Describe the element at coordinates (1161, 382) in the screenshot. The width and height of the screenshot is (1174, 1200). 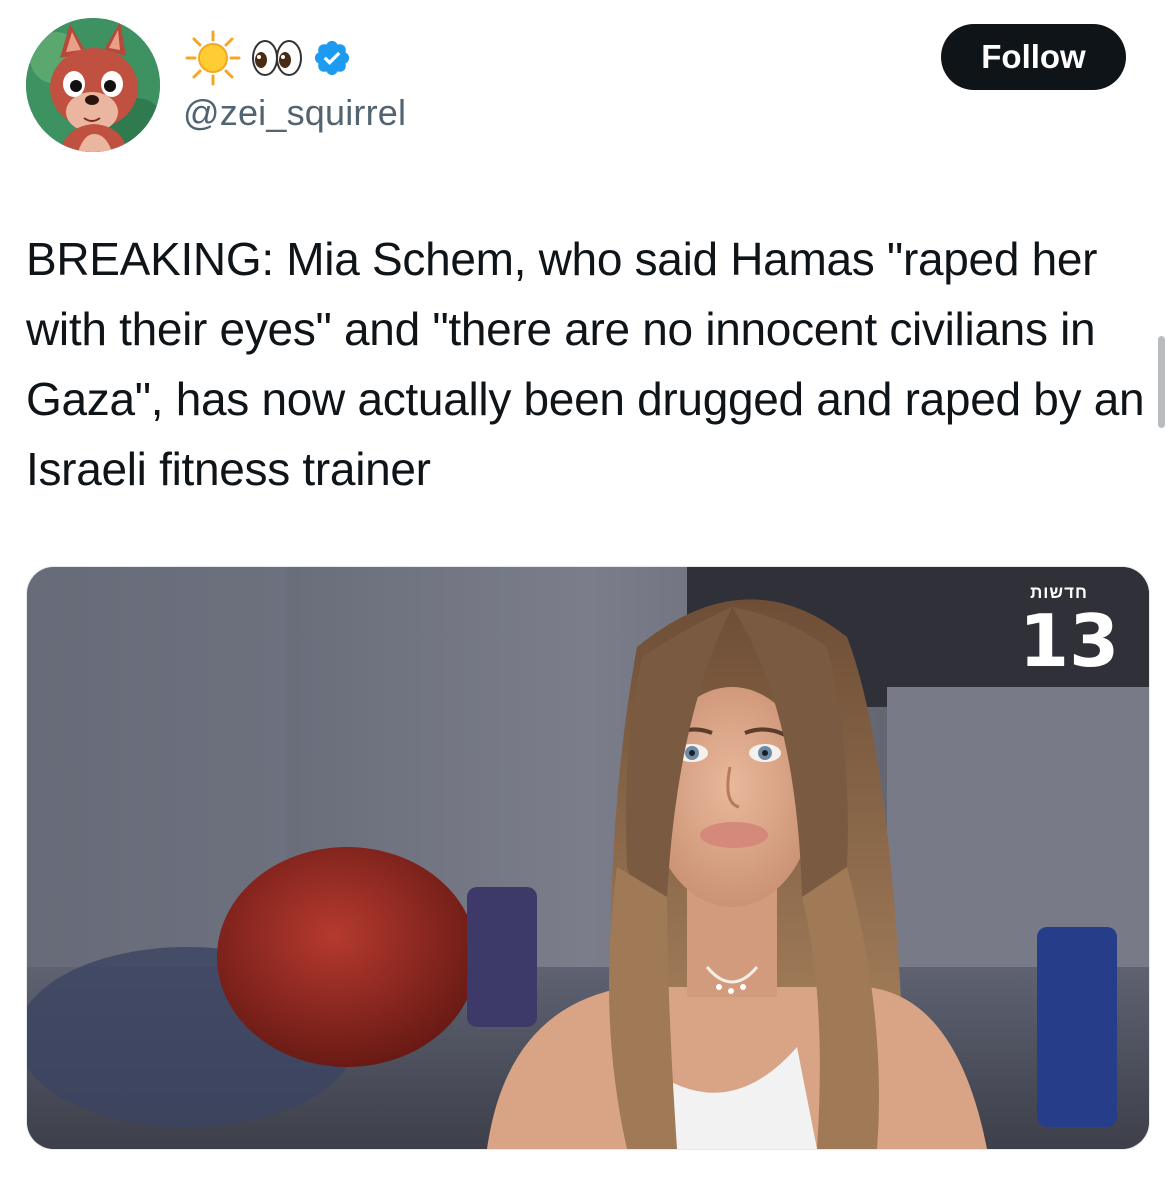
I see `scrollbar` at that location.